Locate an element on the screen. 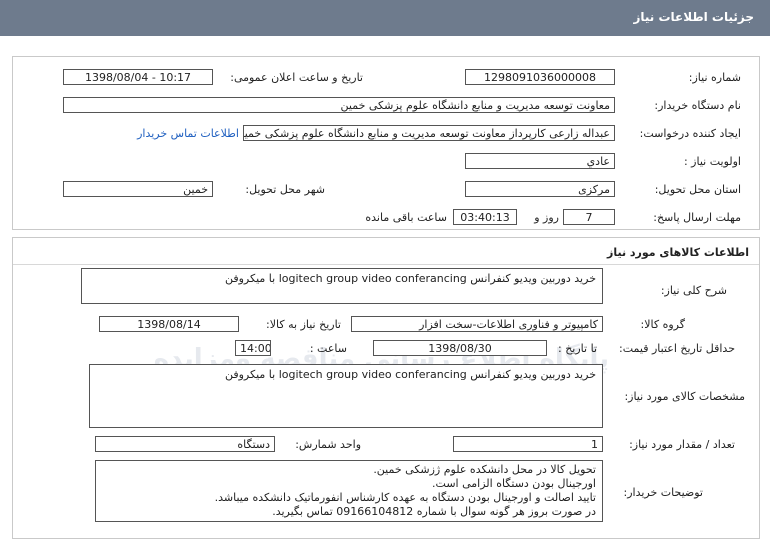 Image resolution: width=770 pixels, height=545 pixels. page-header: جزئیات اطلاعات نیاز is located at coordinates (385, 18).